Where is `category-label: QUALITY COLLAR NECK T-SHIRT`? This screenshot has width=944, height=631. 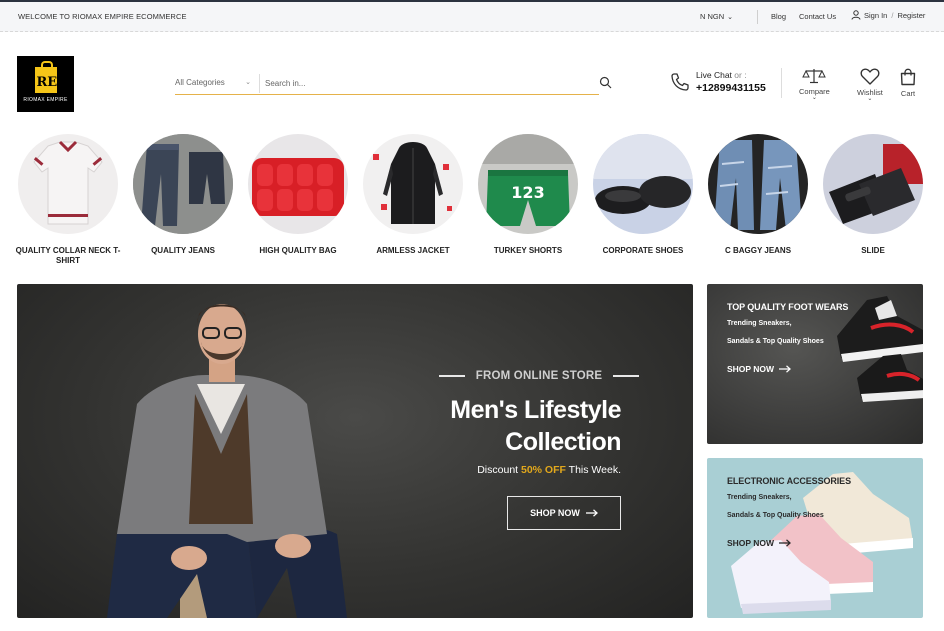 category-label: QUALITY COLLAR NECK T-SHIRT is located at coordinates (68, 255).